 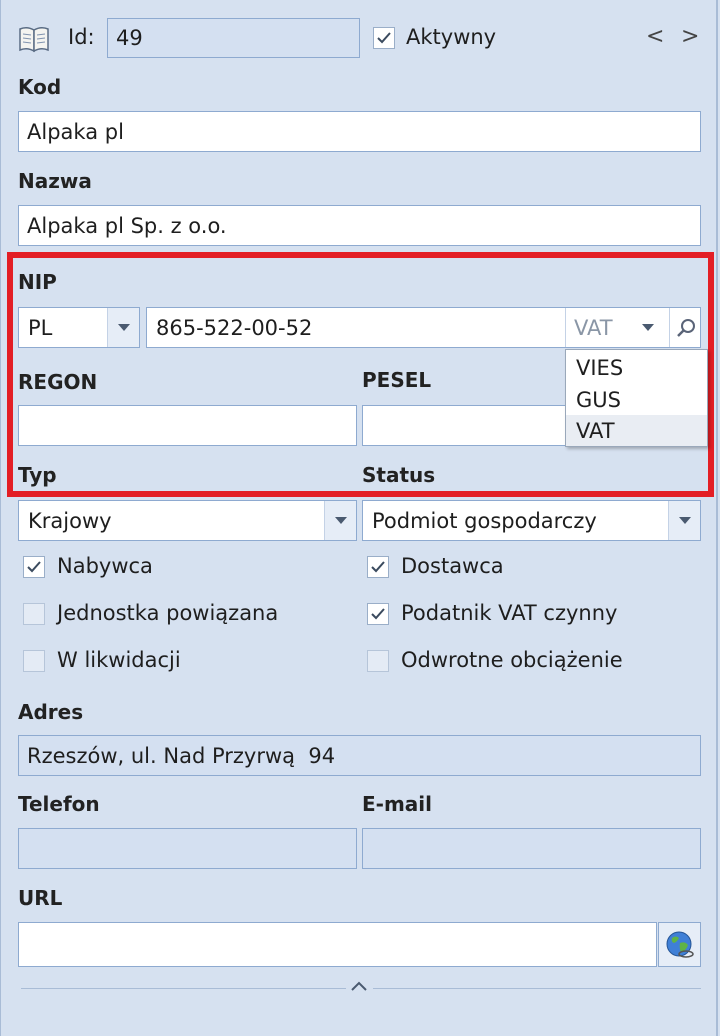 What do you see at coordinates (397, 804) in the screenshot?
I see `email-label: E-mail` at bounding box center [397, 804].